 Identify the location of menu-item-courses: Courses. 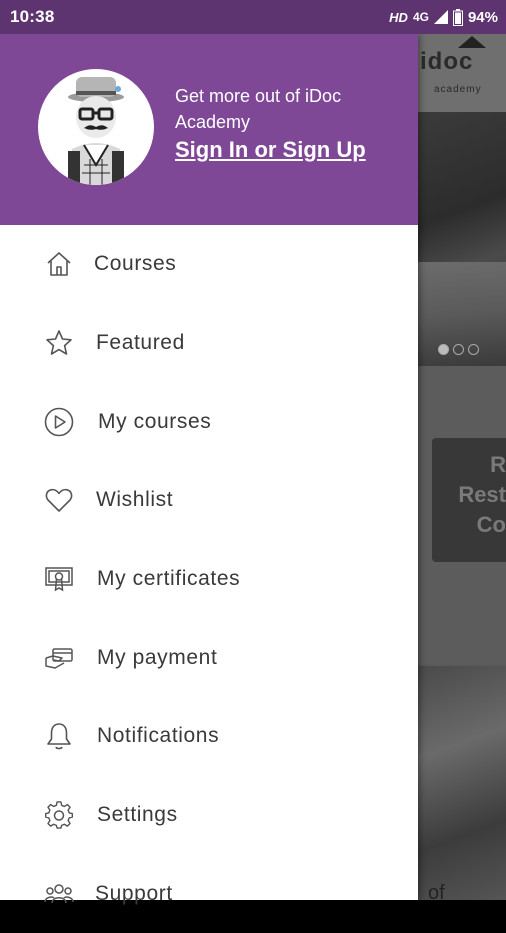
(209, 264).